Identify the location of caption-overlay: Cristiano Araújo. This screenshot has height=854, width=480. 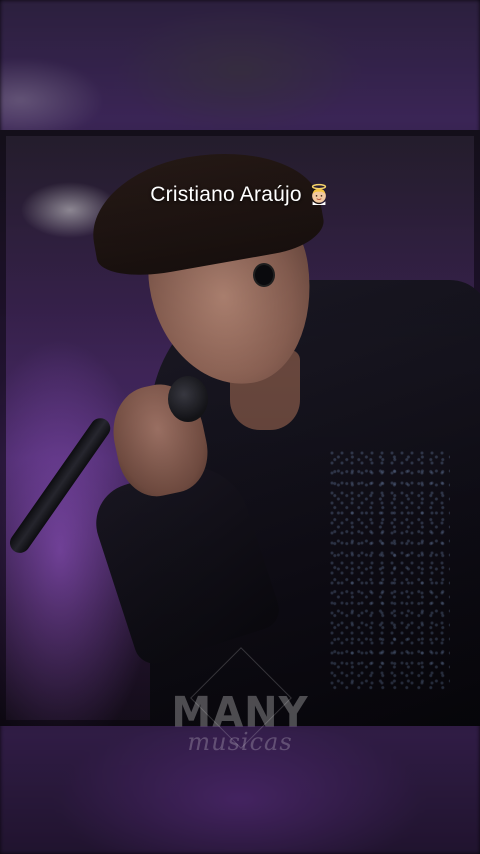
(240, 195).